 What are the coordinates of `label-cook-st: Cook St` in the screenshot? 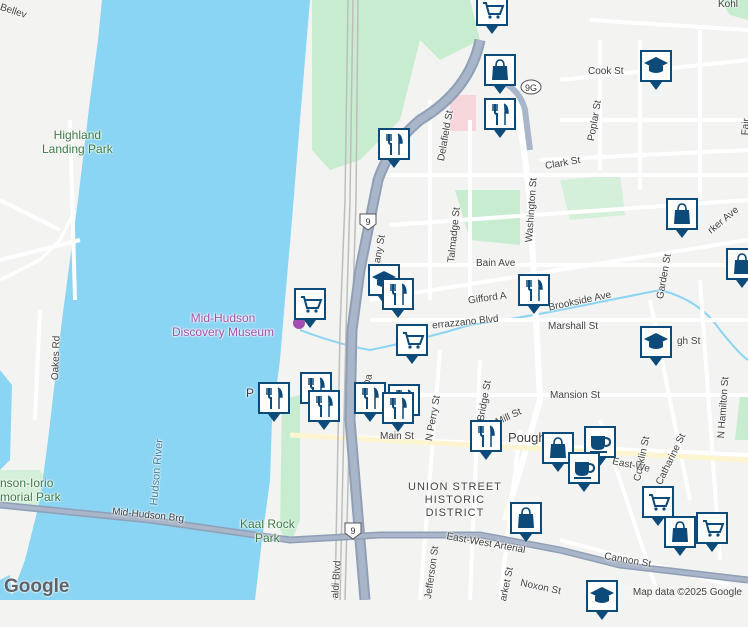 It's located at (606, 71).